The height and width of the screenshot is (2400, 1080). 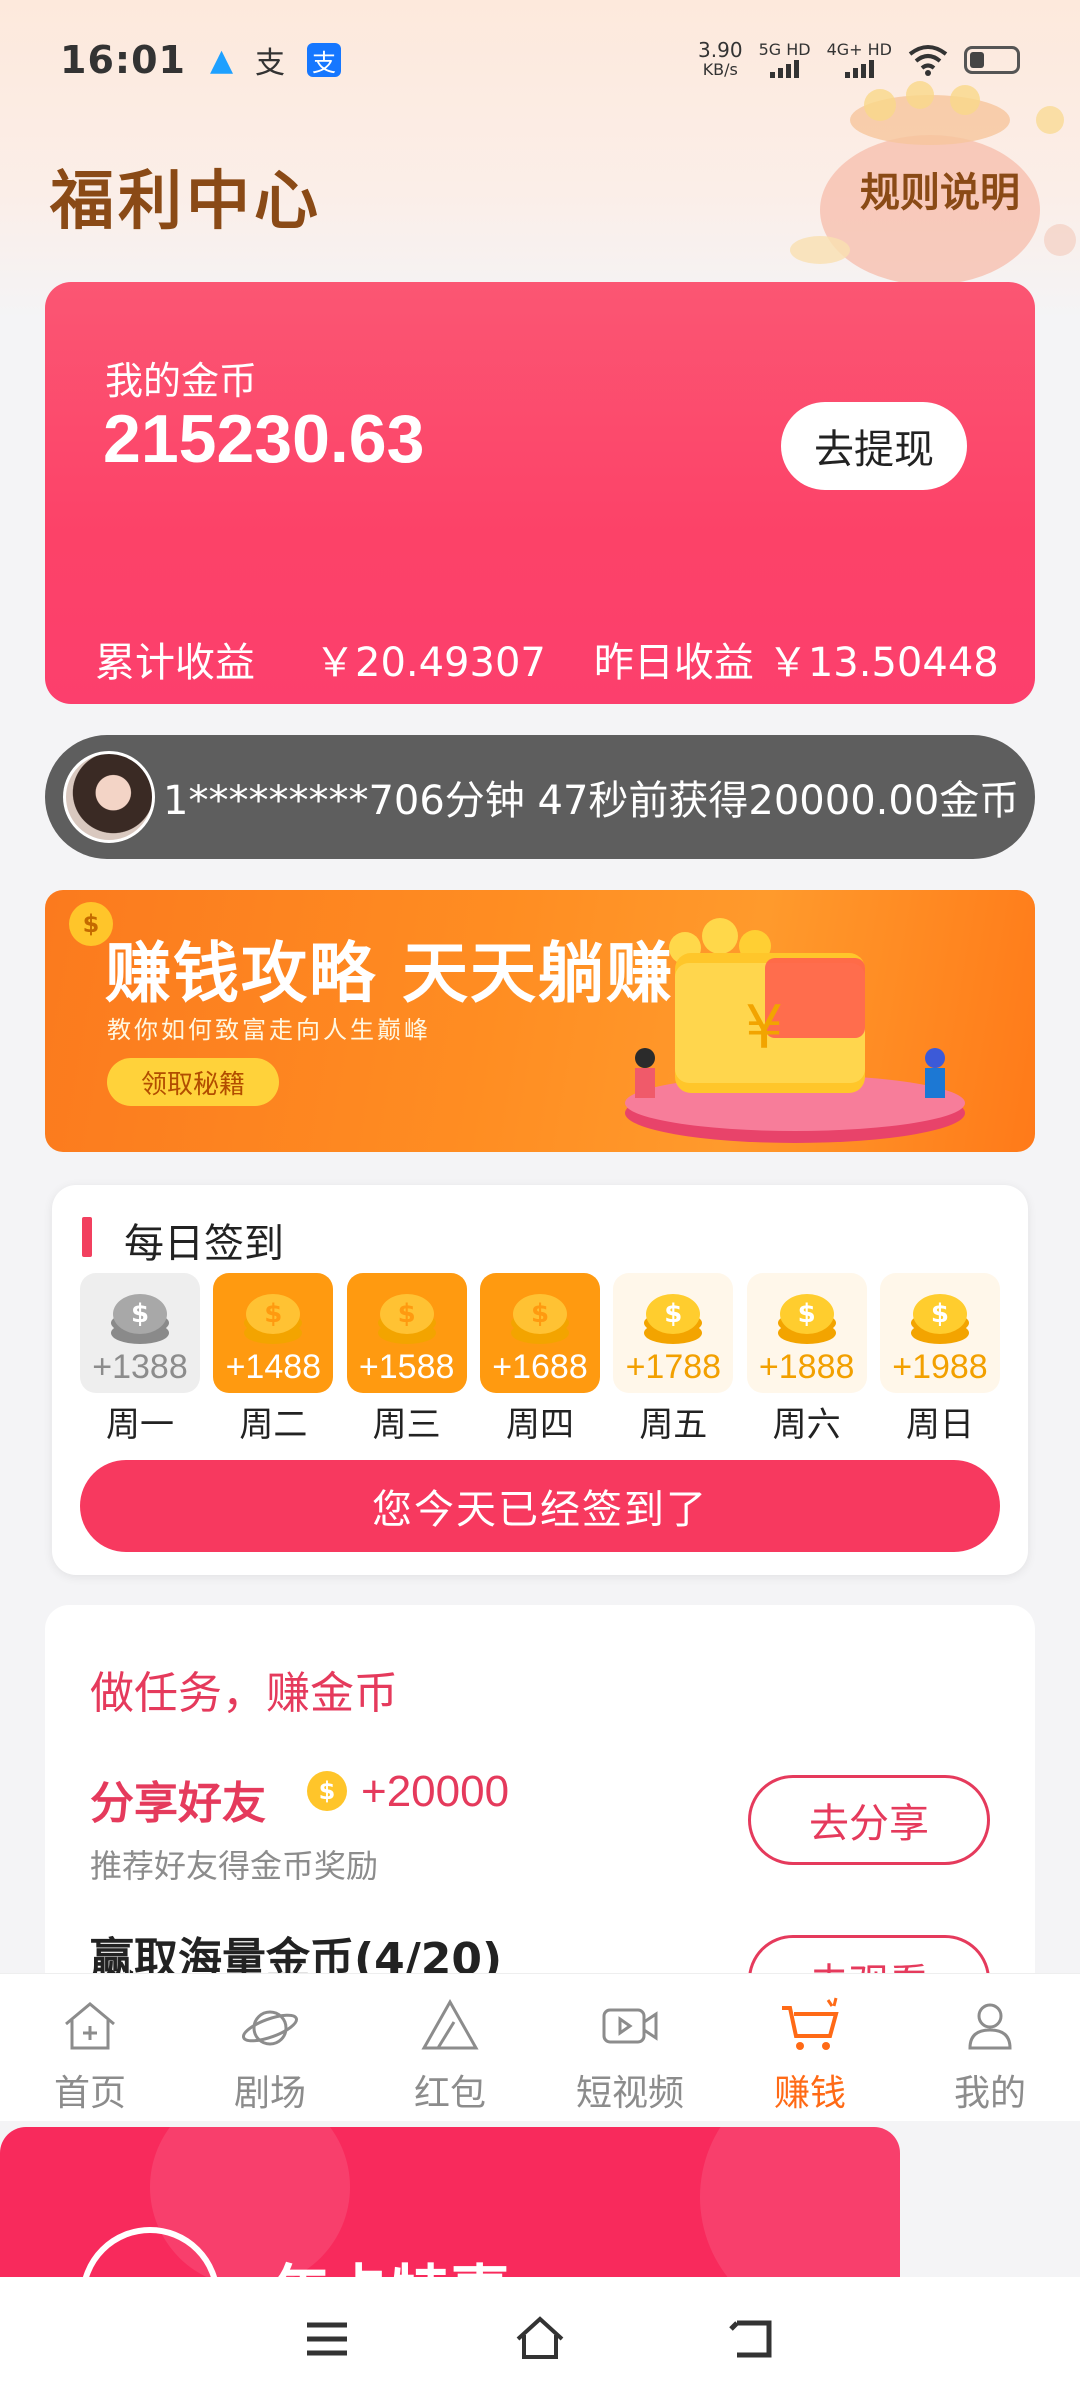 I want to click on nav-item-theater: 剧场, so click(x=270, y=2047).